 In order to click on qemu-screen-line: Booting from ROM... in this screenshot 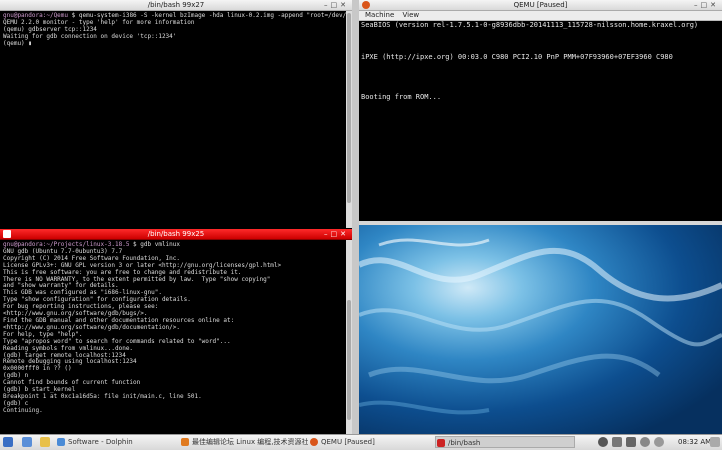, I will do `click(401, 97)`.